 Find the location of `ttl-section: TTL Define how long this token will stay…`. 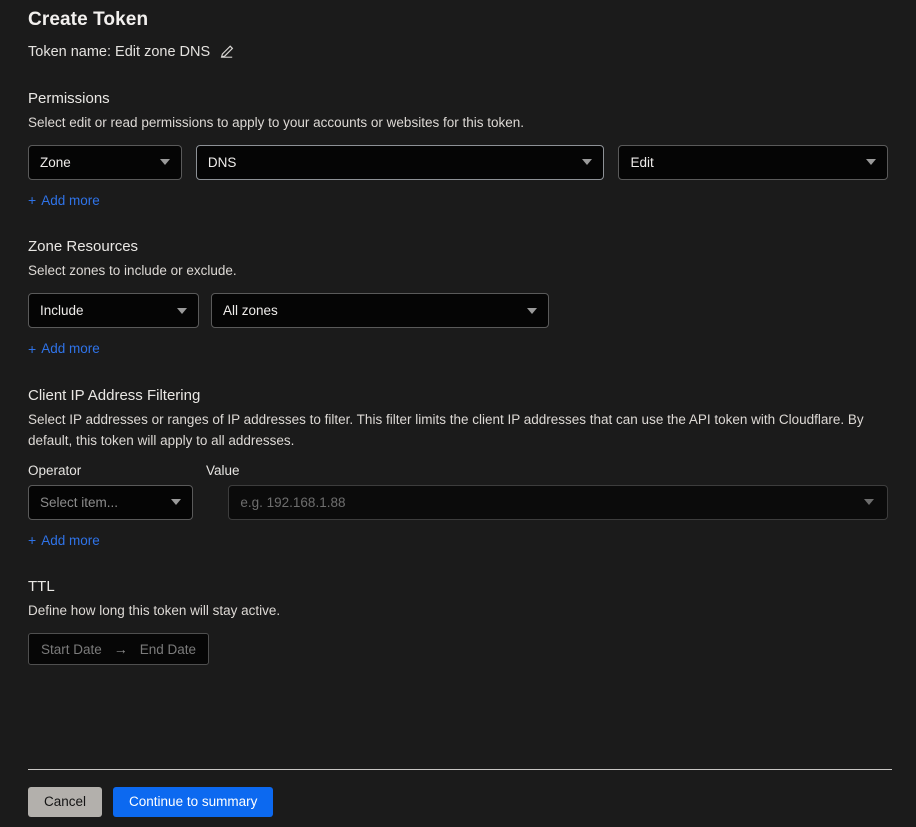

ttl-section: TTL Define how long this token will stay… is located at coordinates (458, 622).